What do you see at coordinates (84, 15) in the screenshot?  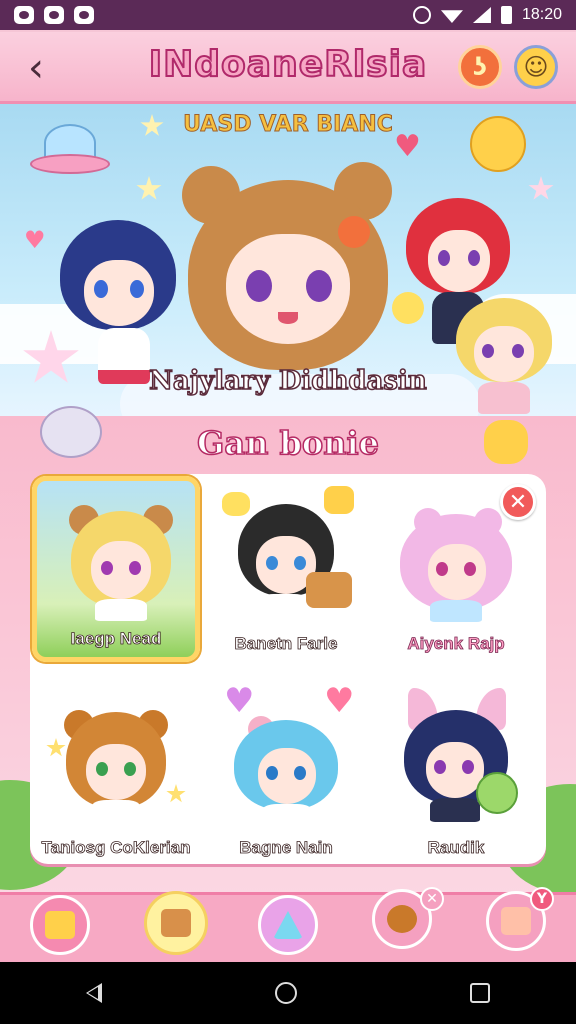 I see `app-notification-icon` at bounding box center [84, 15].